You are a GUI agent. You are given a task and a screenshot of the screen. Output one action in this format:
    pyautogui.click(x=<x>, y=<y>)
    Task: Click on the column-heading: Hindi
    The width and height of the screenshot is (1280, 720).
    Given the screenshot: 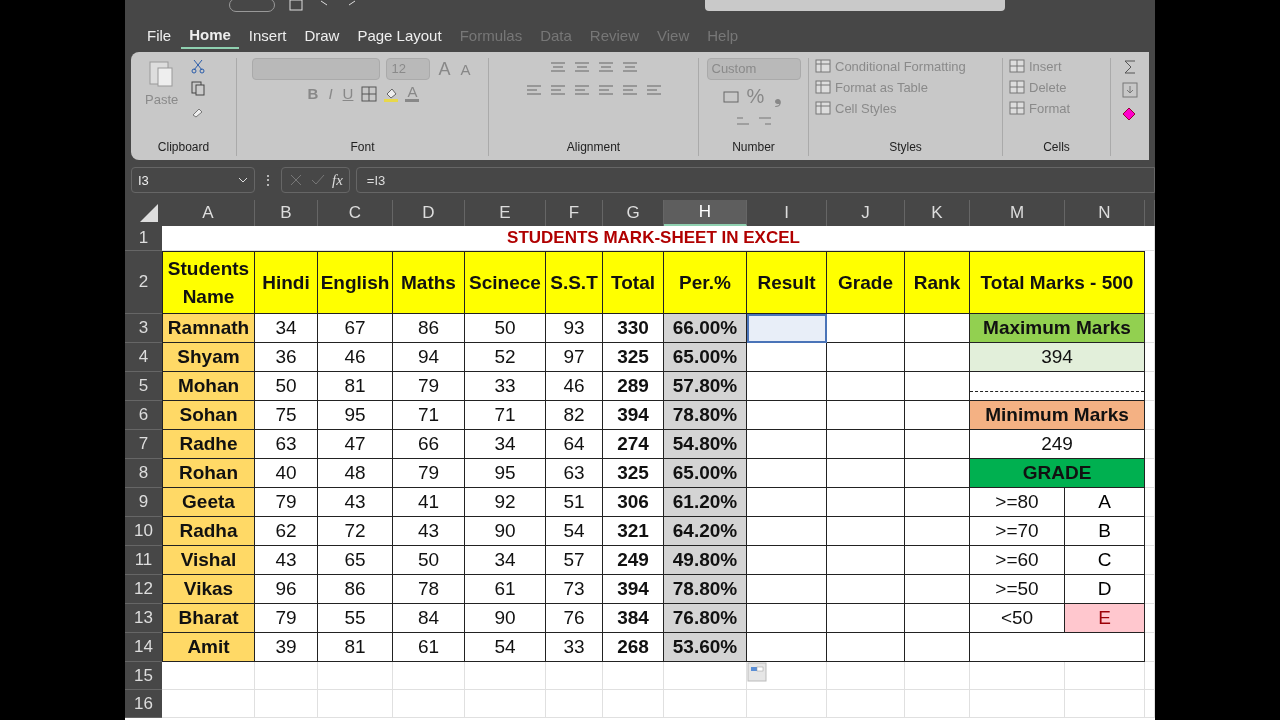 What is the action you would take?
    pyautogui.click(x=286, y=282)
    